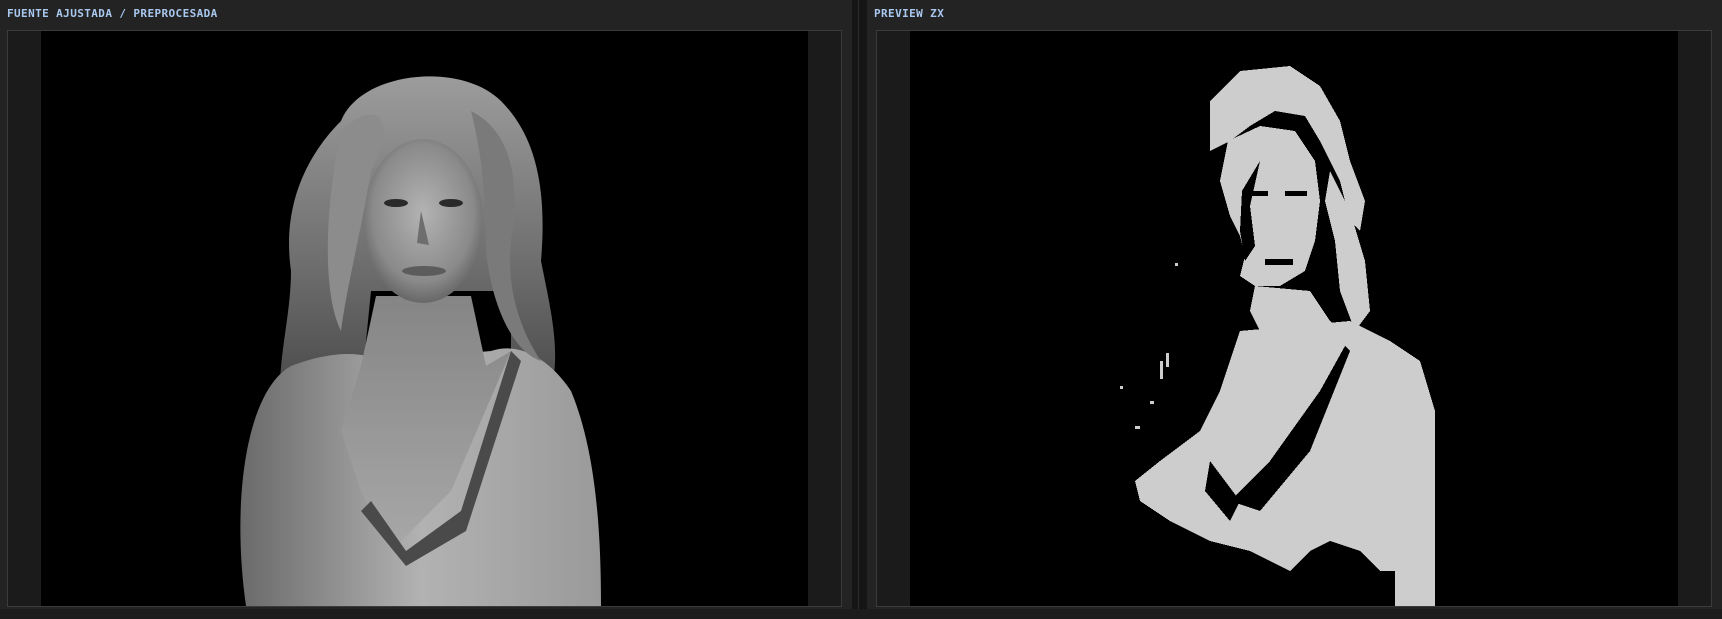 This screenshot has width=1722, height=619. What do you see at coordinates (909, 13) in the screenshot?
I see `preview-panel-title: PREVIEW ZX` at bounding box center [909, 13].